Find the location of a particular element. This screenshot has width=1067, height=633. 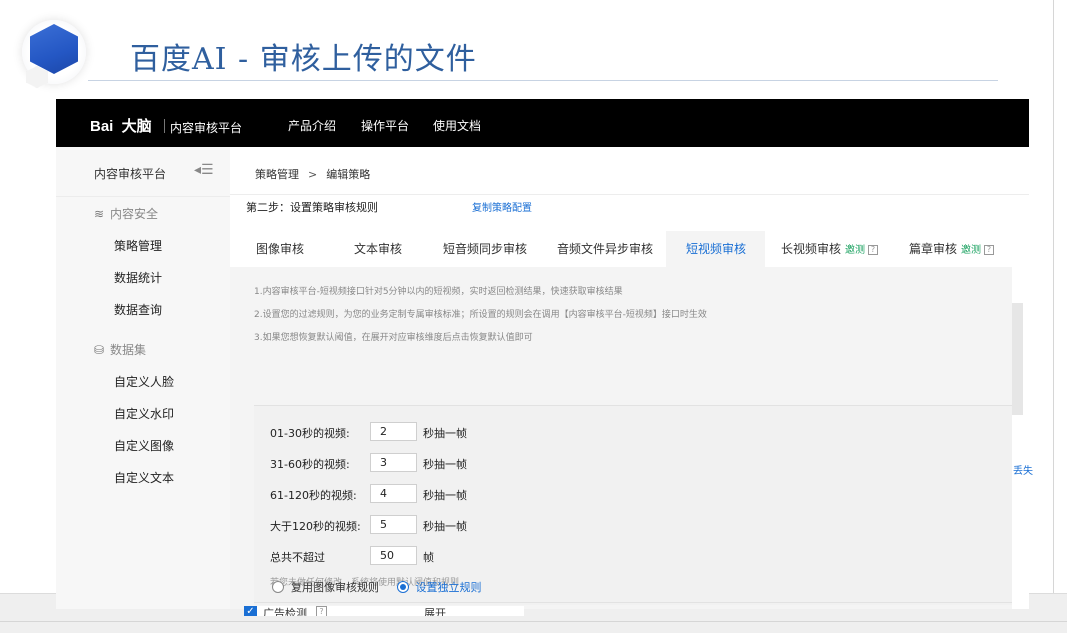

sidebar-item-query: 数据查询 is located at coordinates (138, 309).